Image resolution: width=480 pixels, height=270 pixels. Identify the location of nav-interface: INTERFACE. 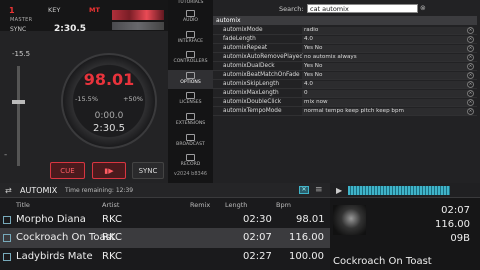
(190, 37).